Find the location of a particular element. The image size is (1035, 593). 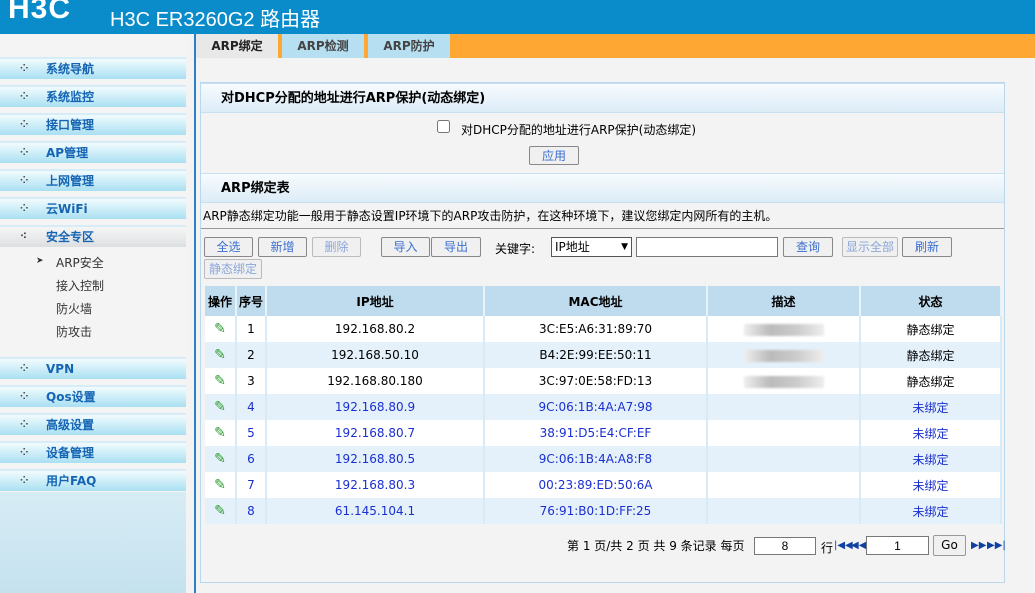

row-mac: 9C:06:1B:4A:A7:98 is located at coordinates (596, 407).